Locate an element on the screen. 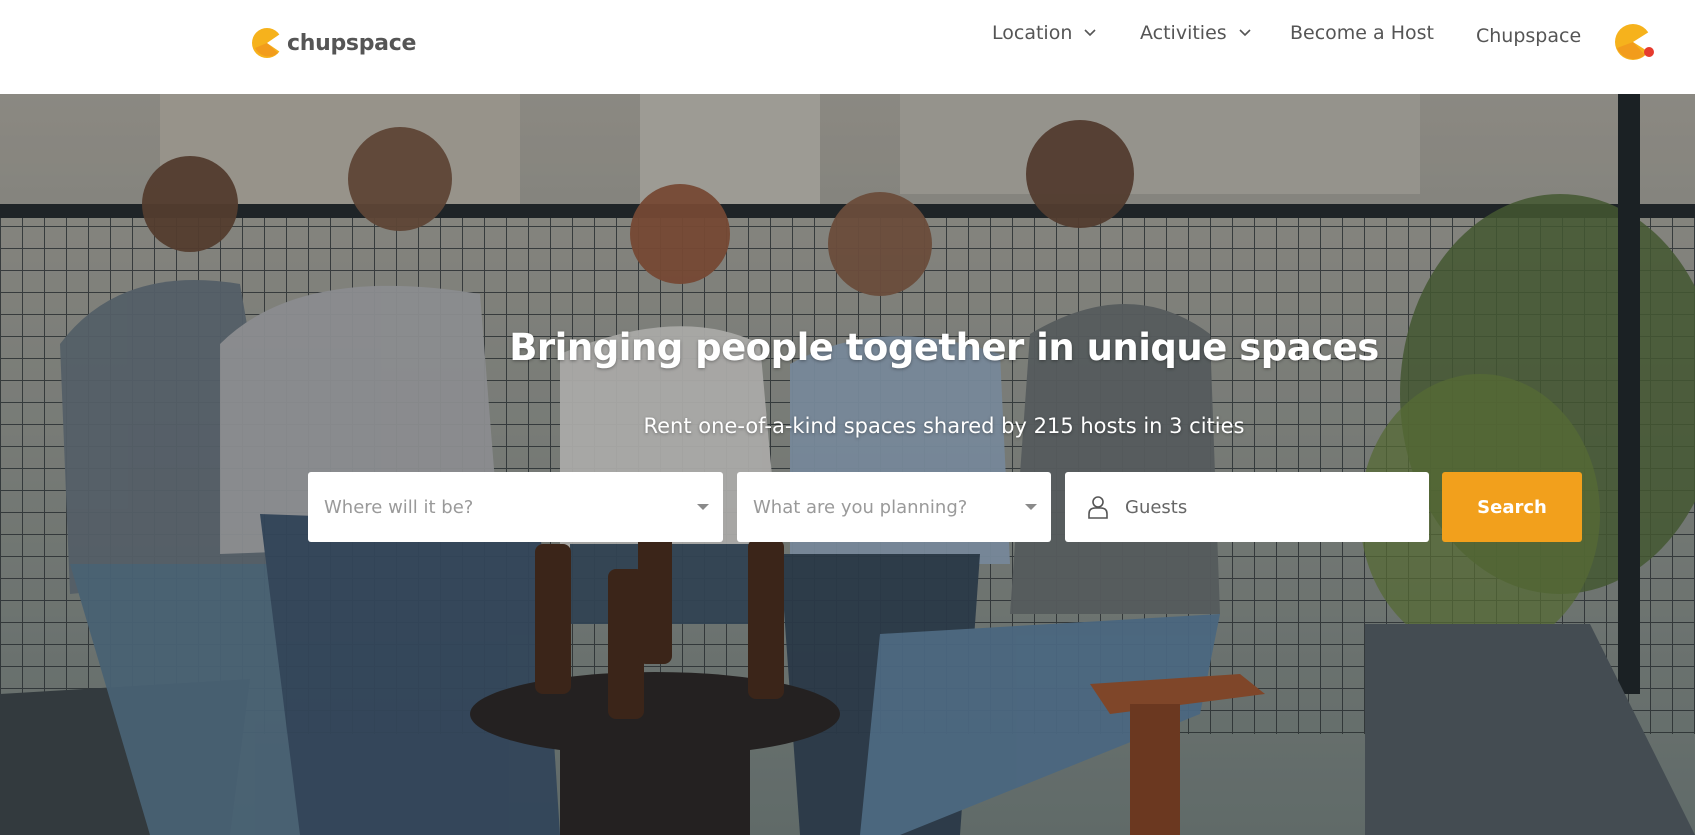 The height and width of the screenshot is (835, 1695). user-avatar-icon is located at coordinates (1634, 42).